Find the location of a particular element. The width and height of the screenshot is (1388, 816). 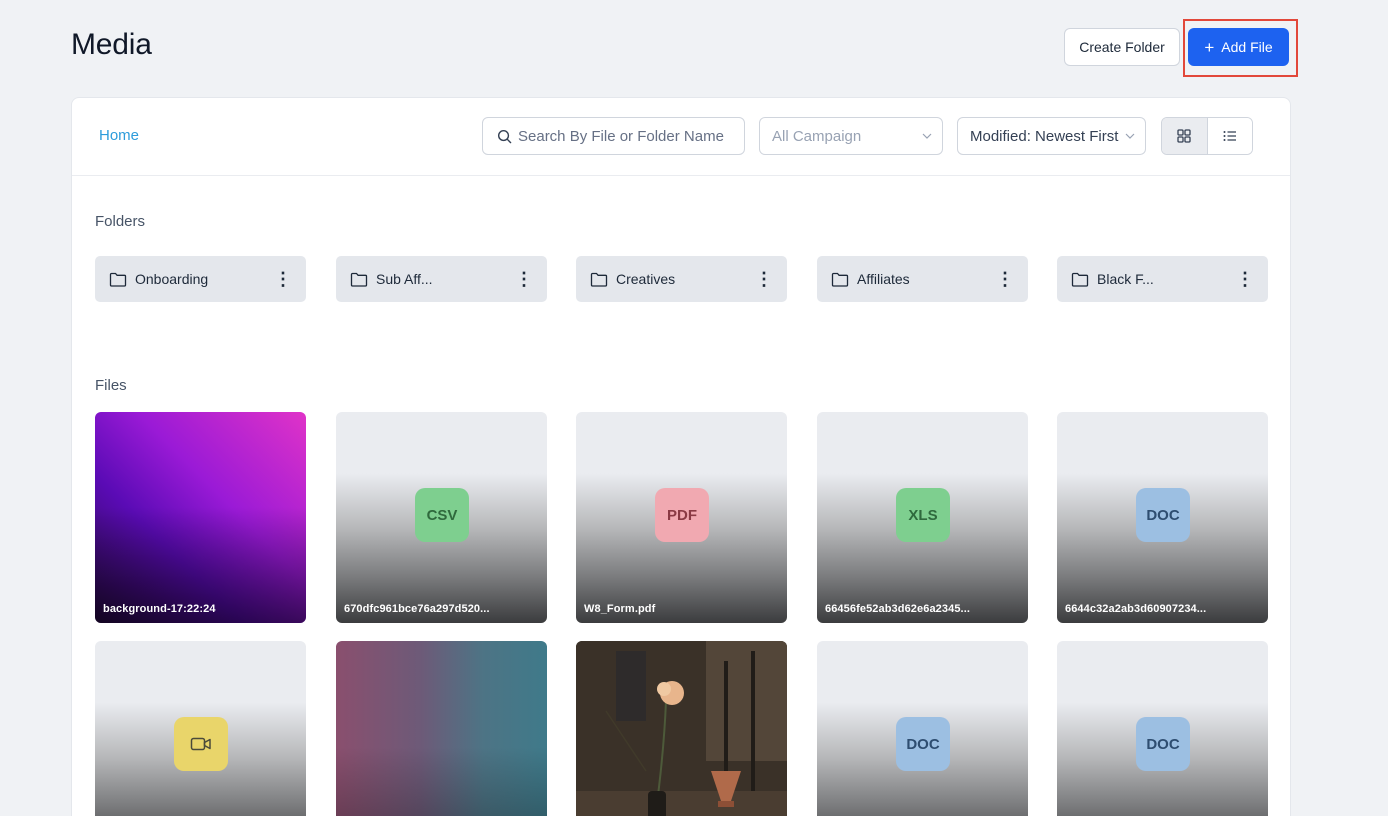

breadcrumb-home: Home is located at coordinates (119, 135).